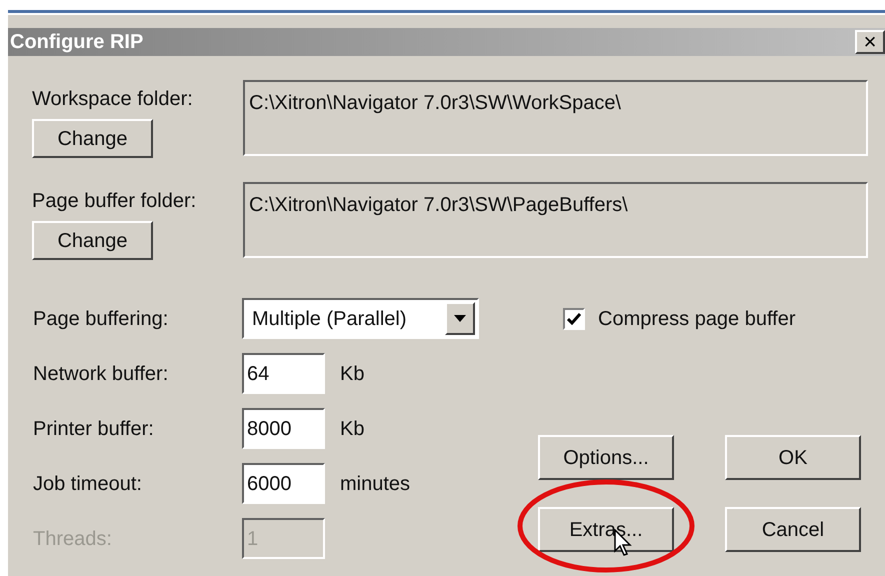 The image size is (885, 576). I want to click on field-label: Job timeout:, so click(88, 484).